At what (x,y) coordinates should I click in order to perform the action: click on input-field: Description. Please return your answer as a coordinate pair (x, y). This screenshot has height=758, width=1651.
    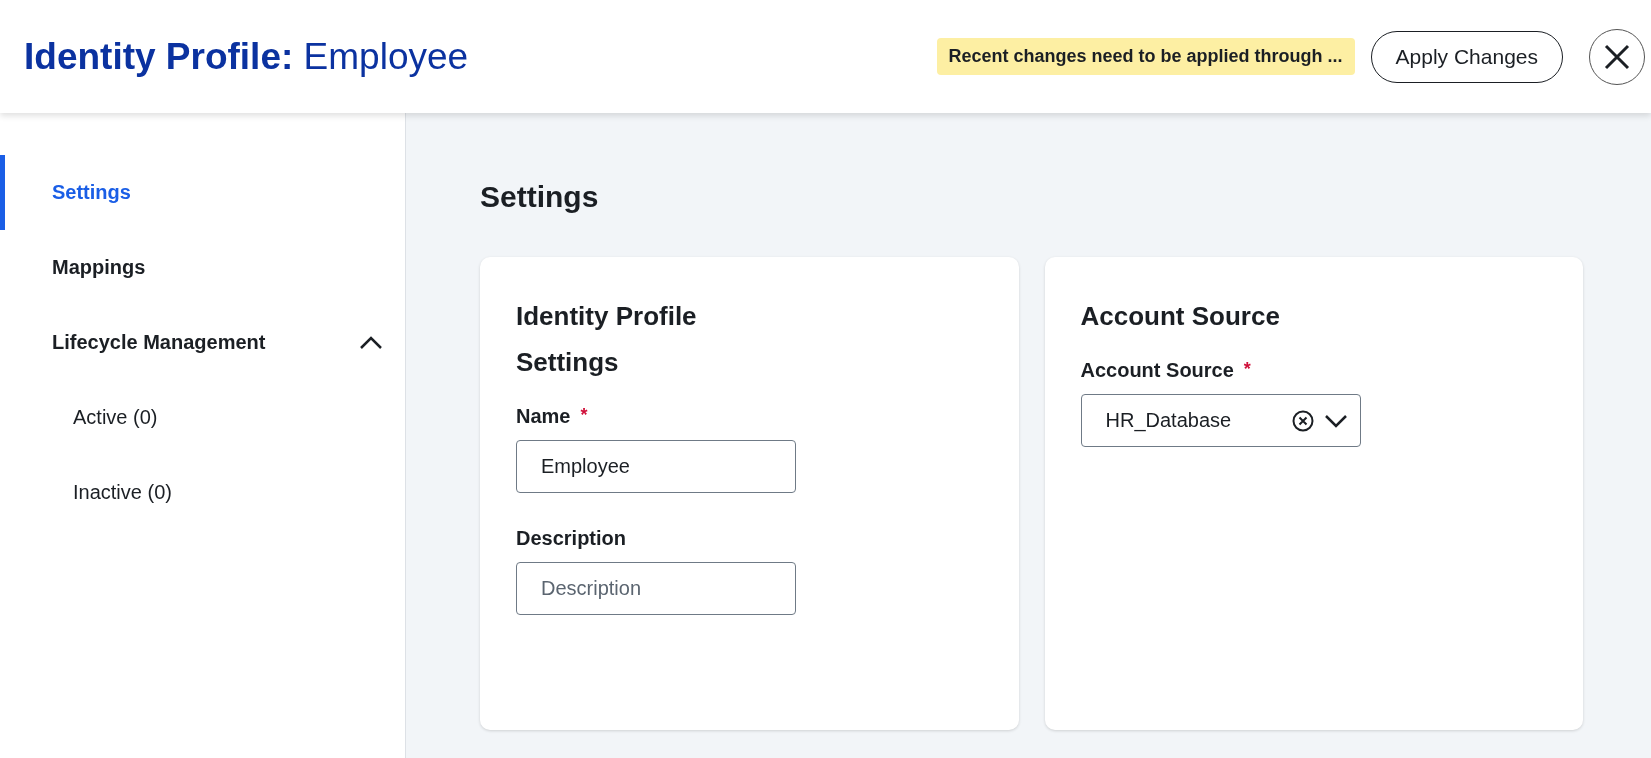
    Looking at the image, I should click on (656, 588).